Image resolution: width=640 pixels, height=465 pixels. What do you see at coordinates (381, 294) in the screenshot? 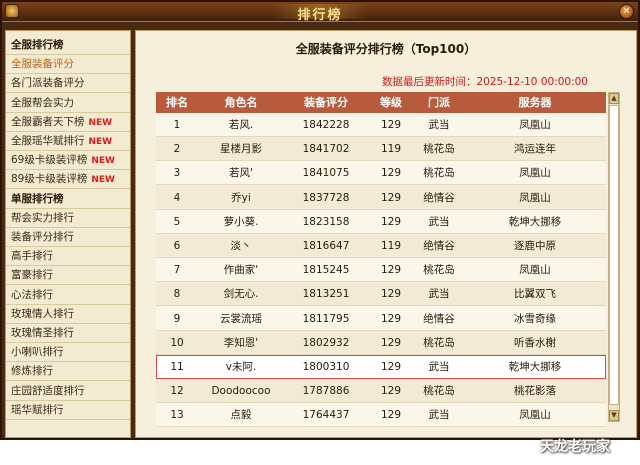
I see `table-row: 8 剑无心. 1813251 129 武当 比翼双飞` at bounding box center [381, 294].